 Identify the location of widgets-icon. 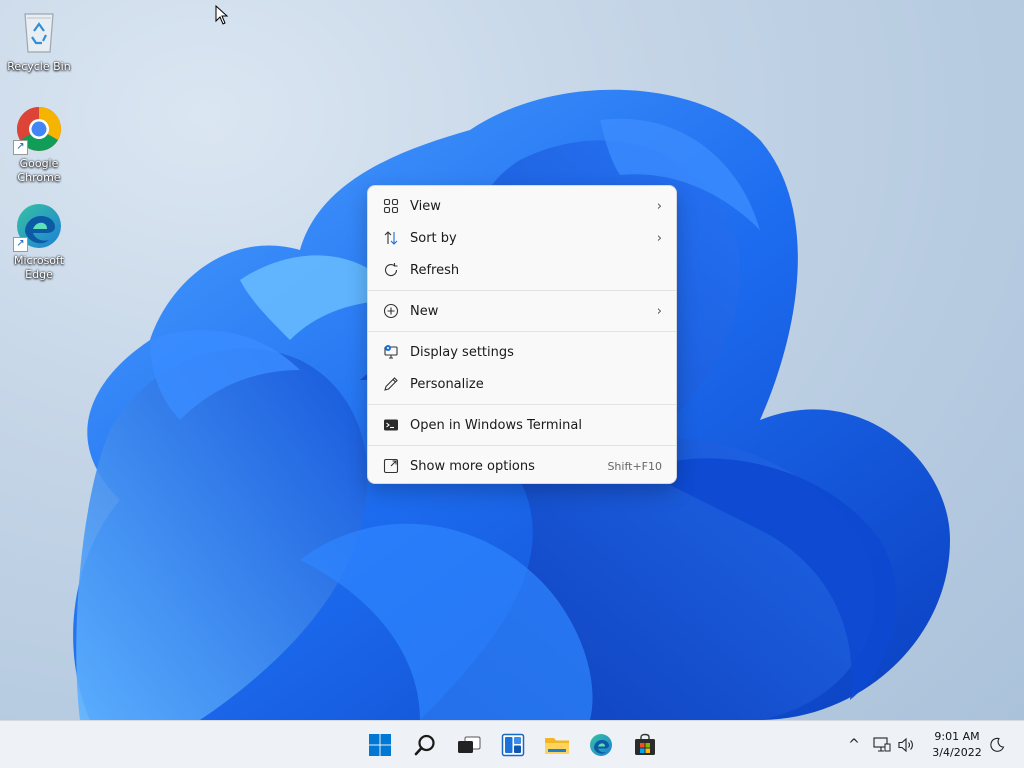
(513, 745).